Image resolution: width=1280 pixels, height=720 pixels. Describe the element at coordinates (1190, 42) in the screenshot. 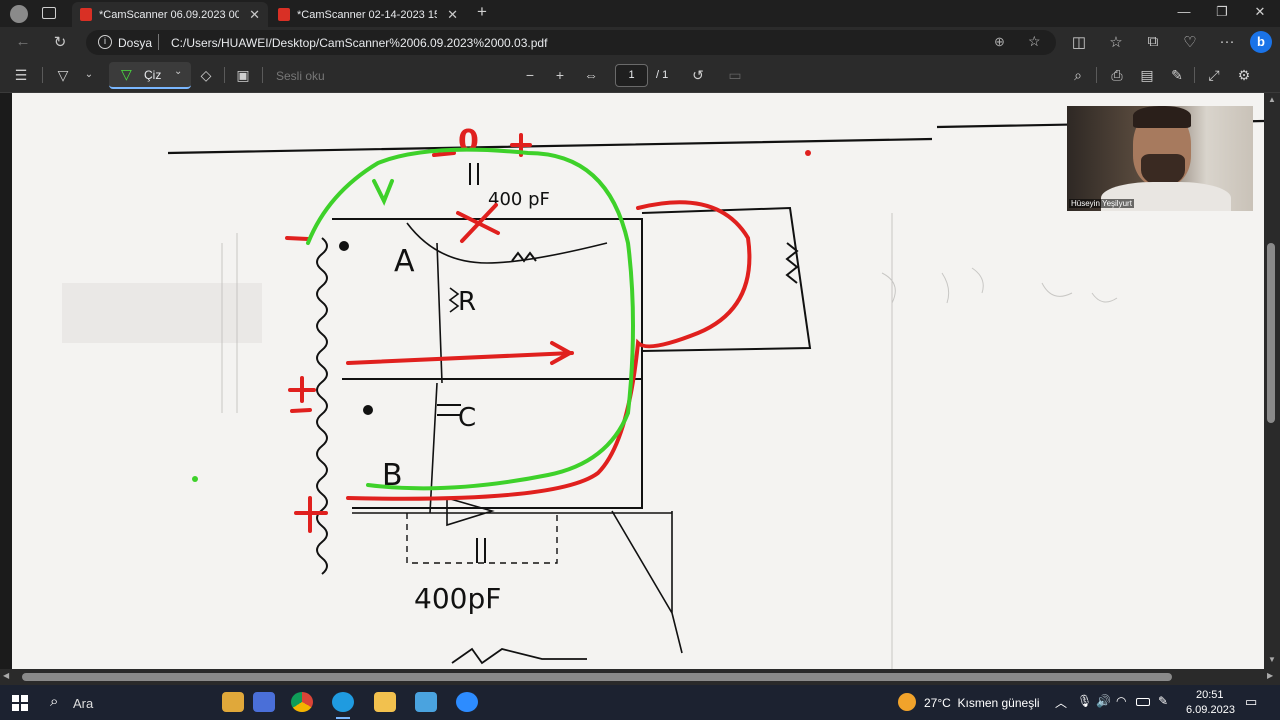

I see `browser-essentials-icon: ♡` at that location.